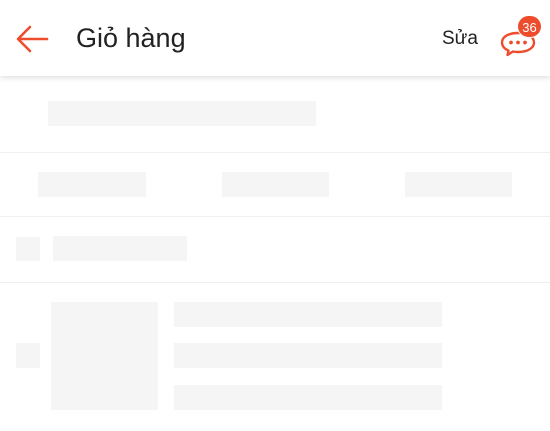 The image size is (550, 431). Describe the element at coordinates (104, 356) in the screenshot. I see `skeleton-item-image` at that location.